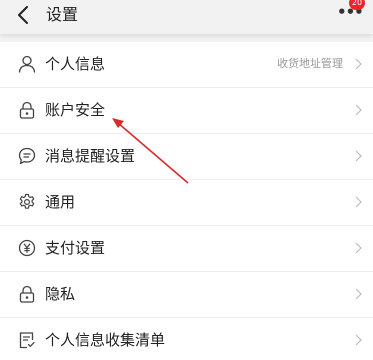  What do you see at coordinates (90, 156) in the screenshot?
I see `settings-item-label: 消息提醒设置` at bounding box center [90, 156].